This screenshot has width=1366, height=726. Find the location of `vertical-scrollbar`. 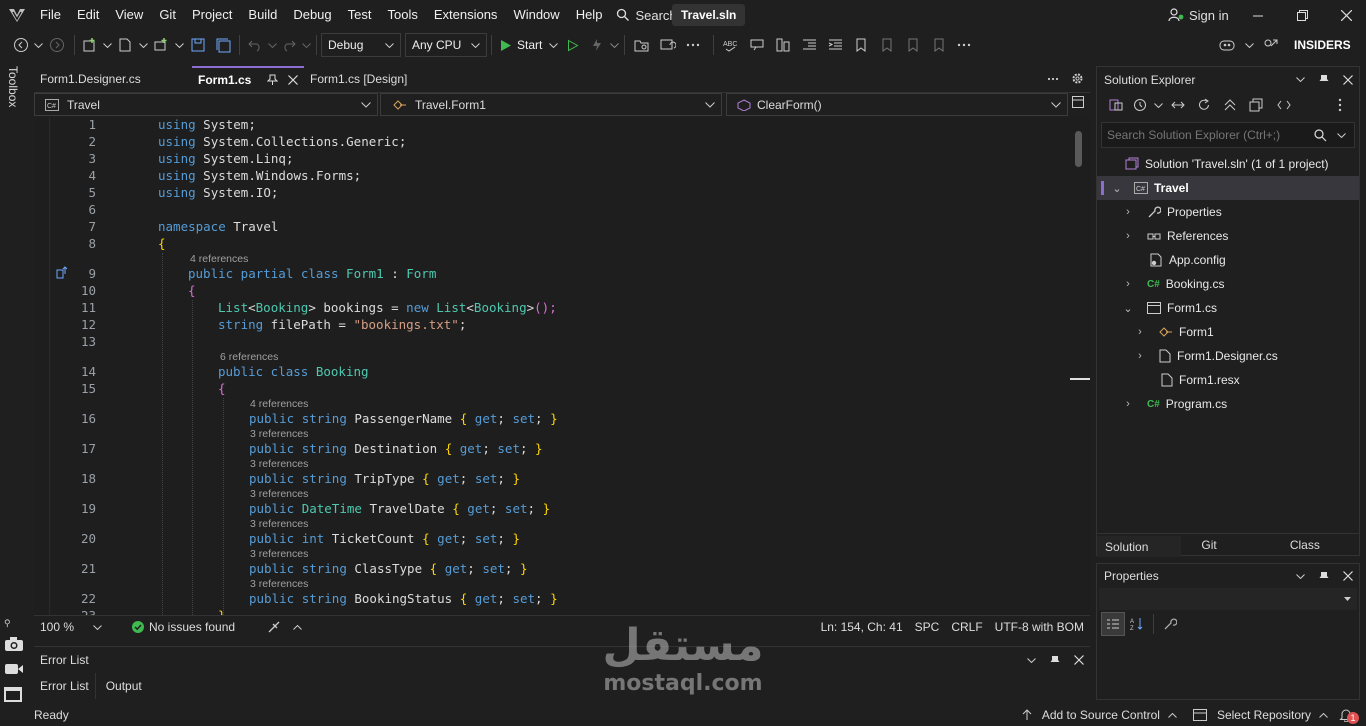

vertical-scrollbar is located at coordinates (1080, 366).